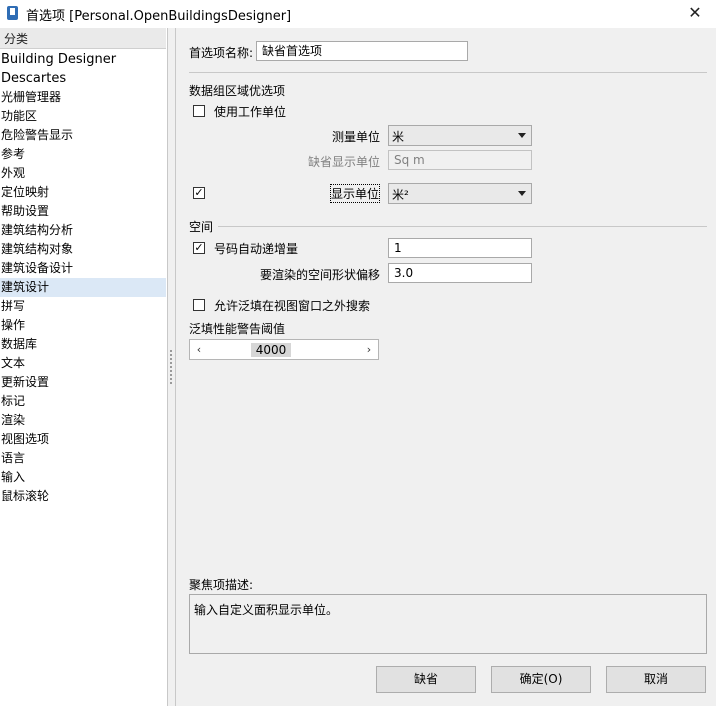 This screenshot has height=706, width=716. Describe the element at coordinates (83, 173) in the screenshot. I see `category-item: 外观` at that location.